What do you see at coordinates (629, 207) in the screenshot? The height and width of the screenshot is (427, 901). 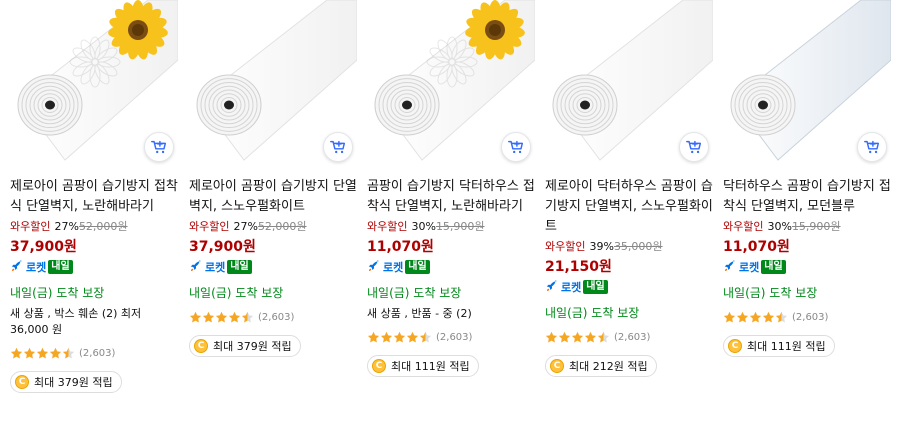 I see `product-name: 제로아이 닥터하우스 곰팡이 습기방지 단열벽지, 스노우펄화이트` at bounding box center [629, 207].